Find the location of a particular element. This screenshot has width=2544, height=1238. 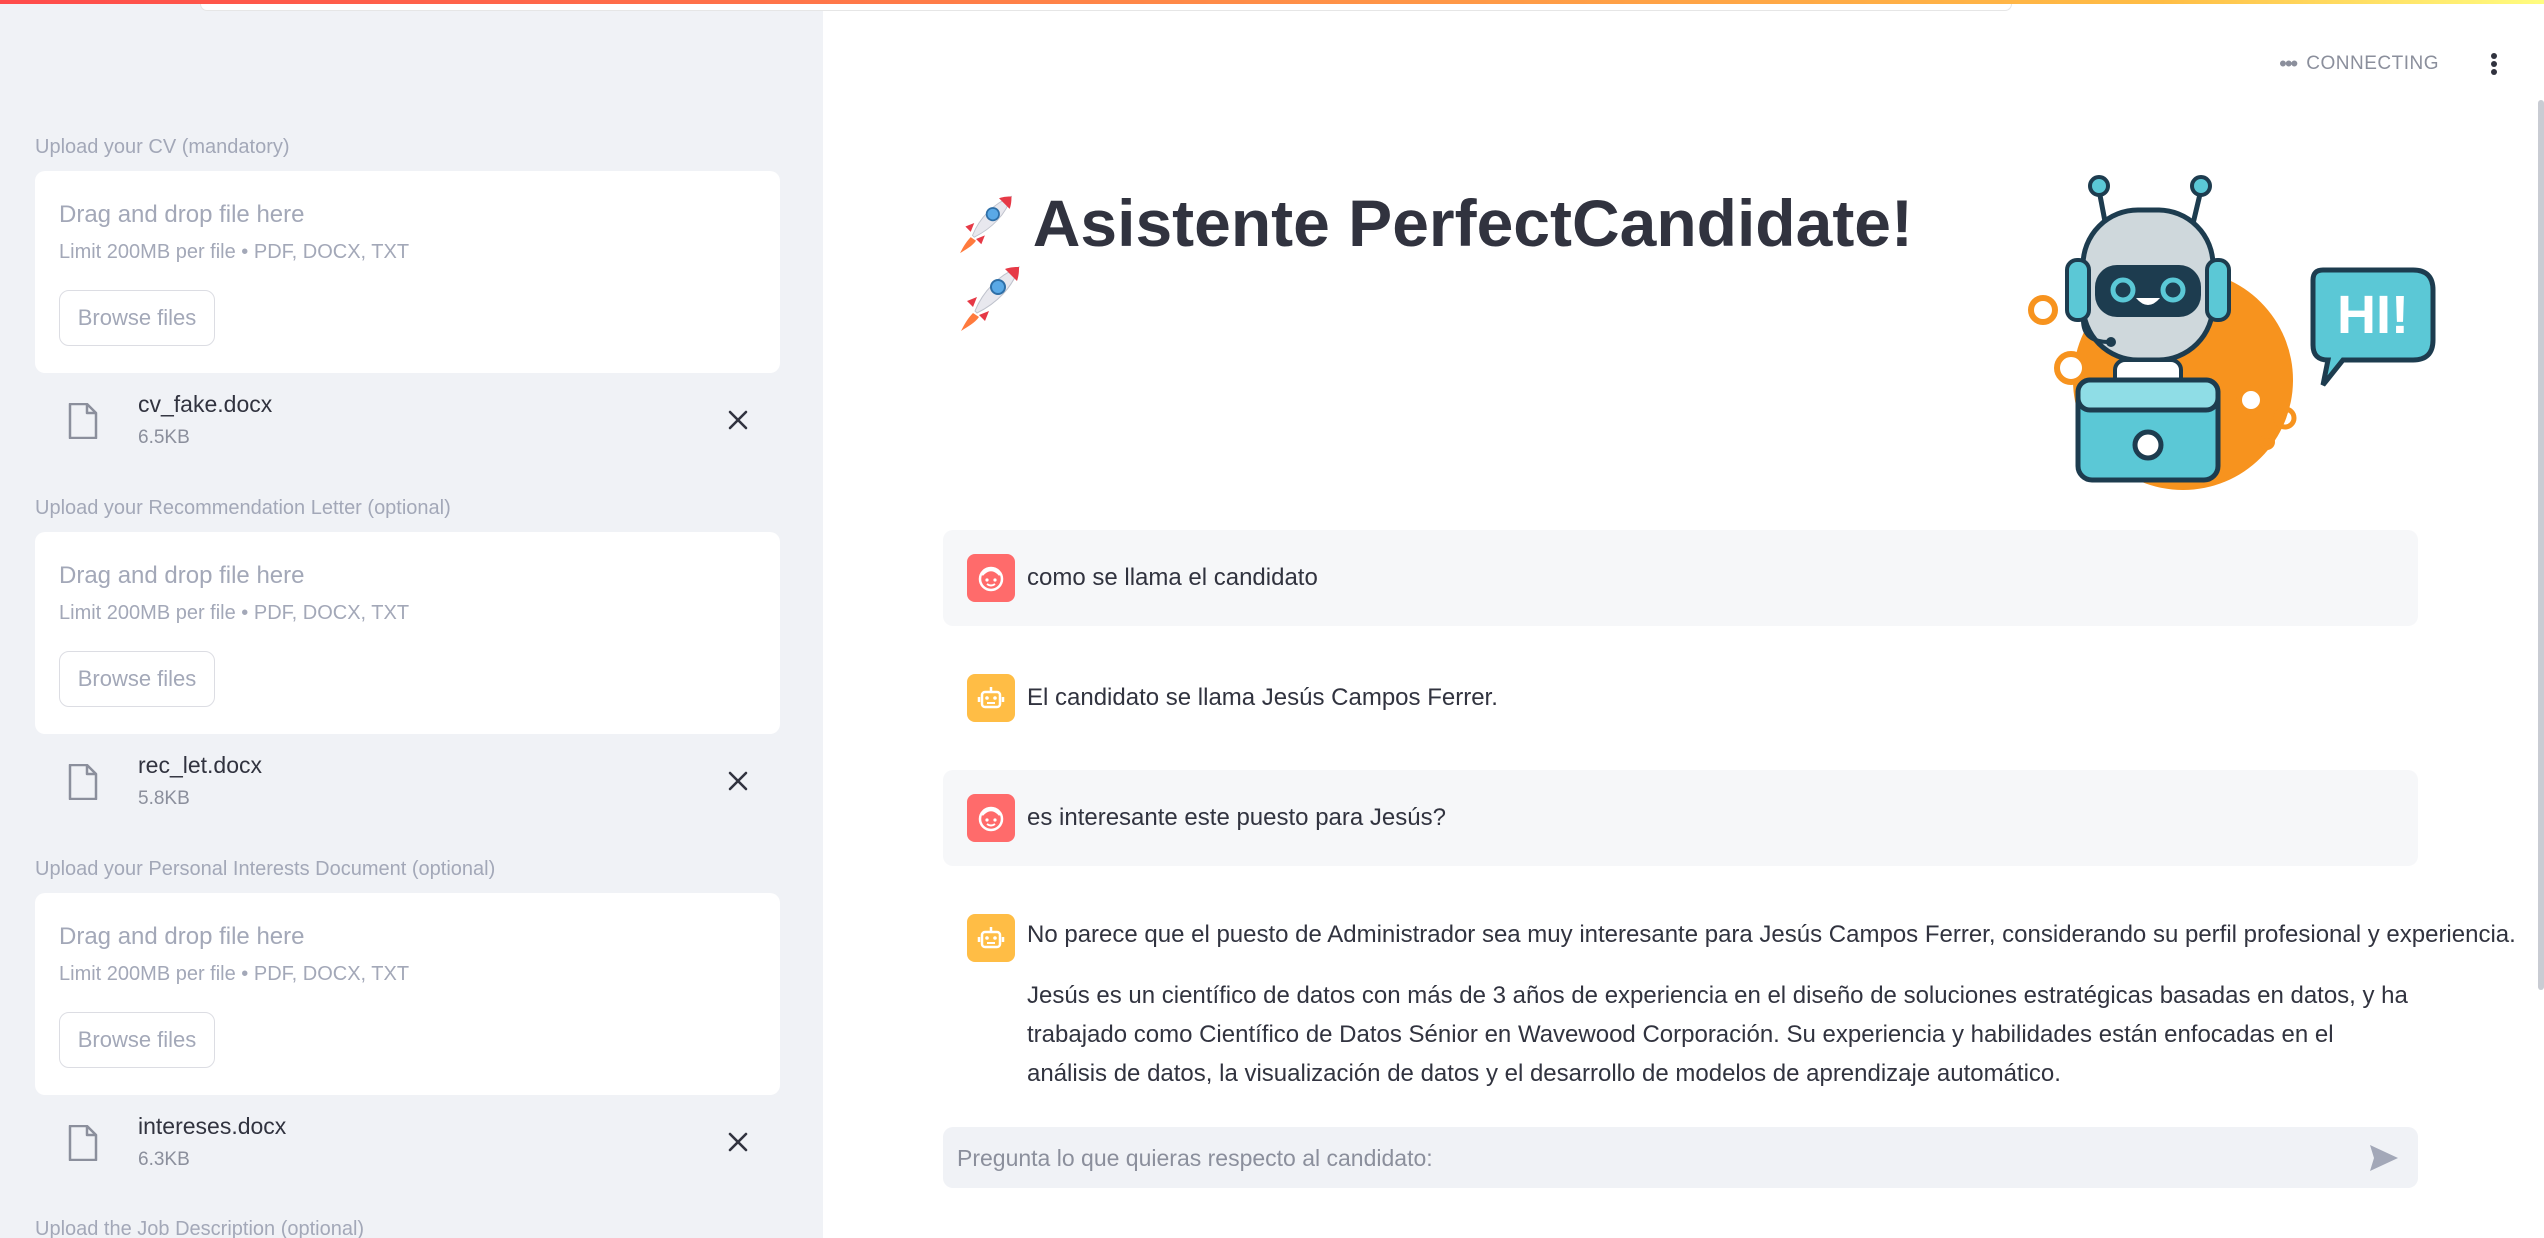

message-text: es interesante este puesto para Jesús? is located at coordinates (1236, 817).